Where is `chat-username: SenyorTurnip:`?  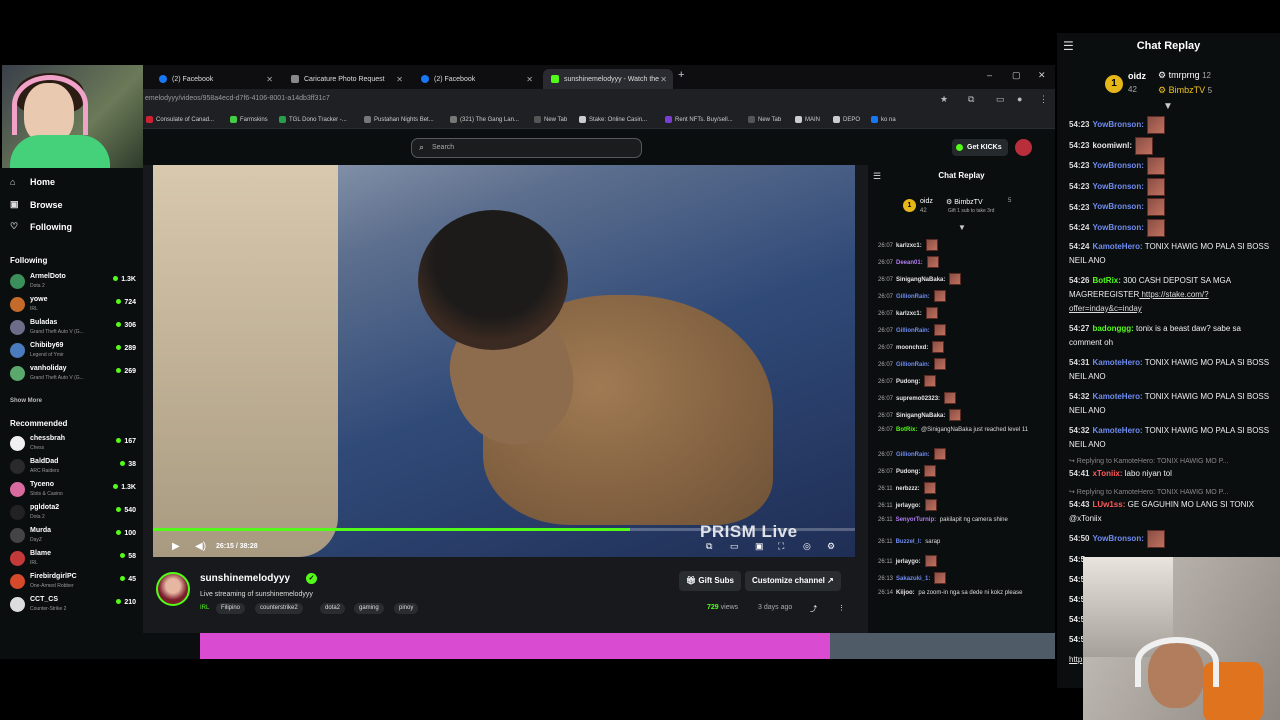
chat-username: SenyorTurnip: is located at coordinates (916, 520).